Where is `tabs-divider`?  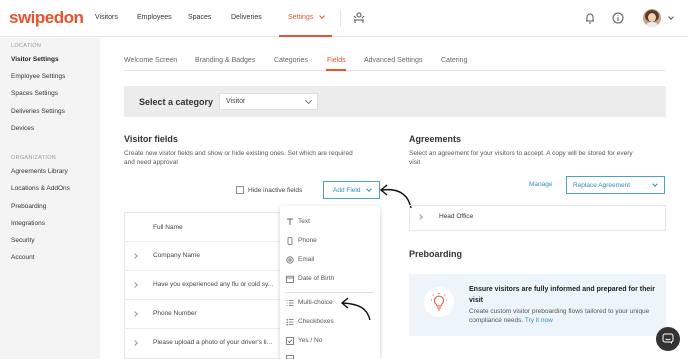
tabs-divider is located at coordinates (394, 70).